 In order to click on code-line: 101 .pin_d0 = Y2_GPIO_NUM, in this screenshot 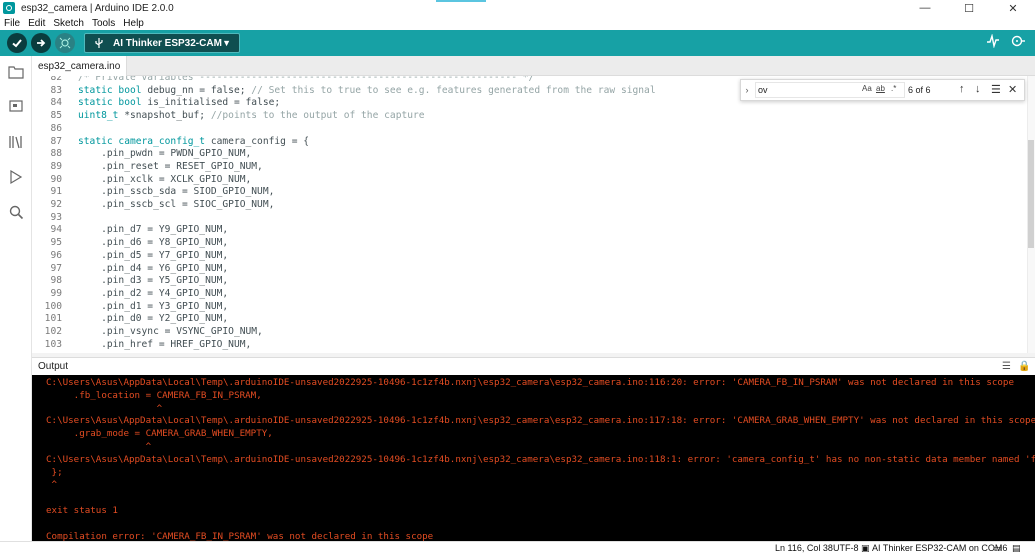, I will do `click(527, 319)`.